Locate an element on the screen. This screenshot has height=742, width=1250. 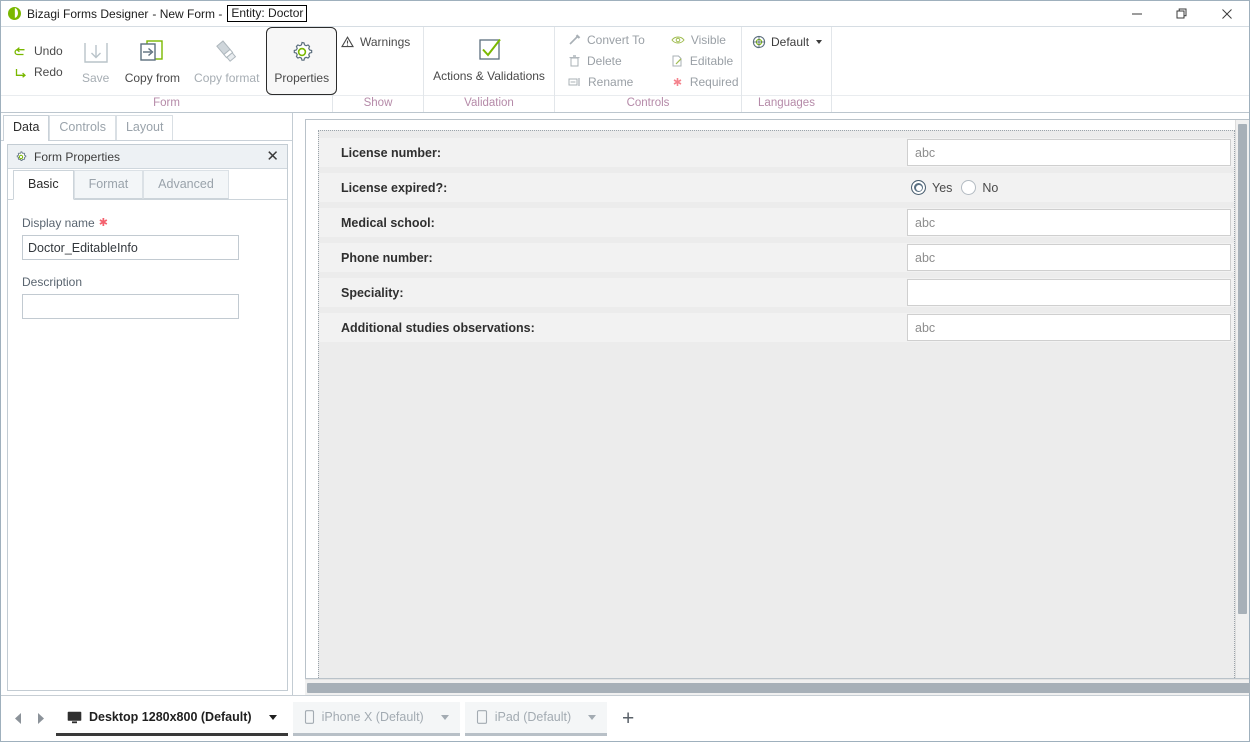
medical-school-input: abc is located at coordinates (1069, 222).